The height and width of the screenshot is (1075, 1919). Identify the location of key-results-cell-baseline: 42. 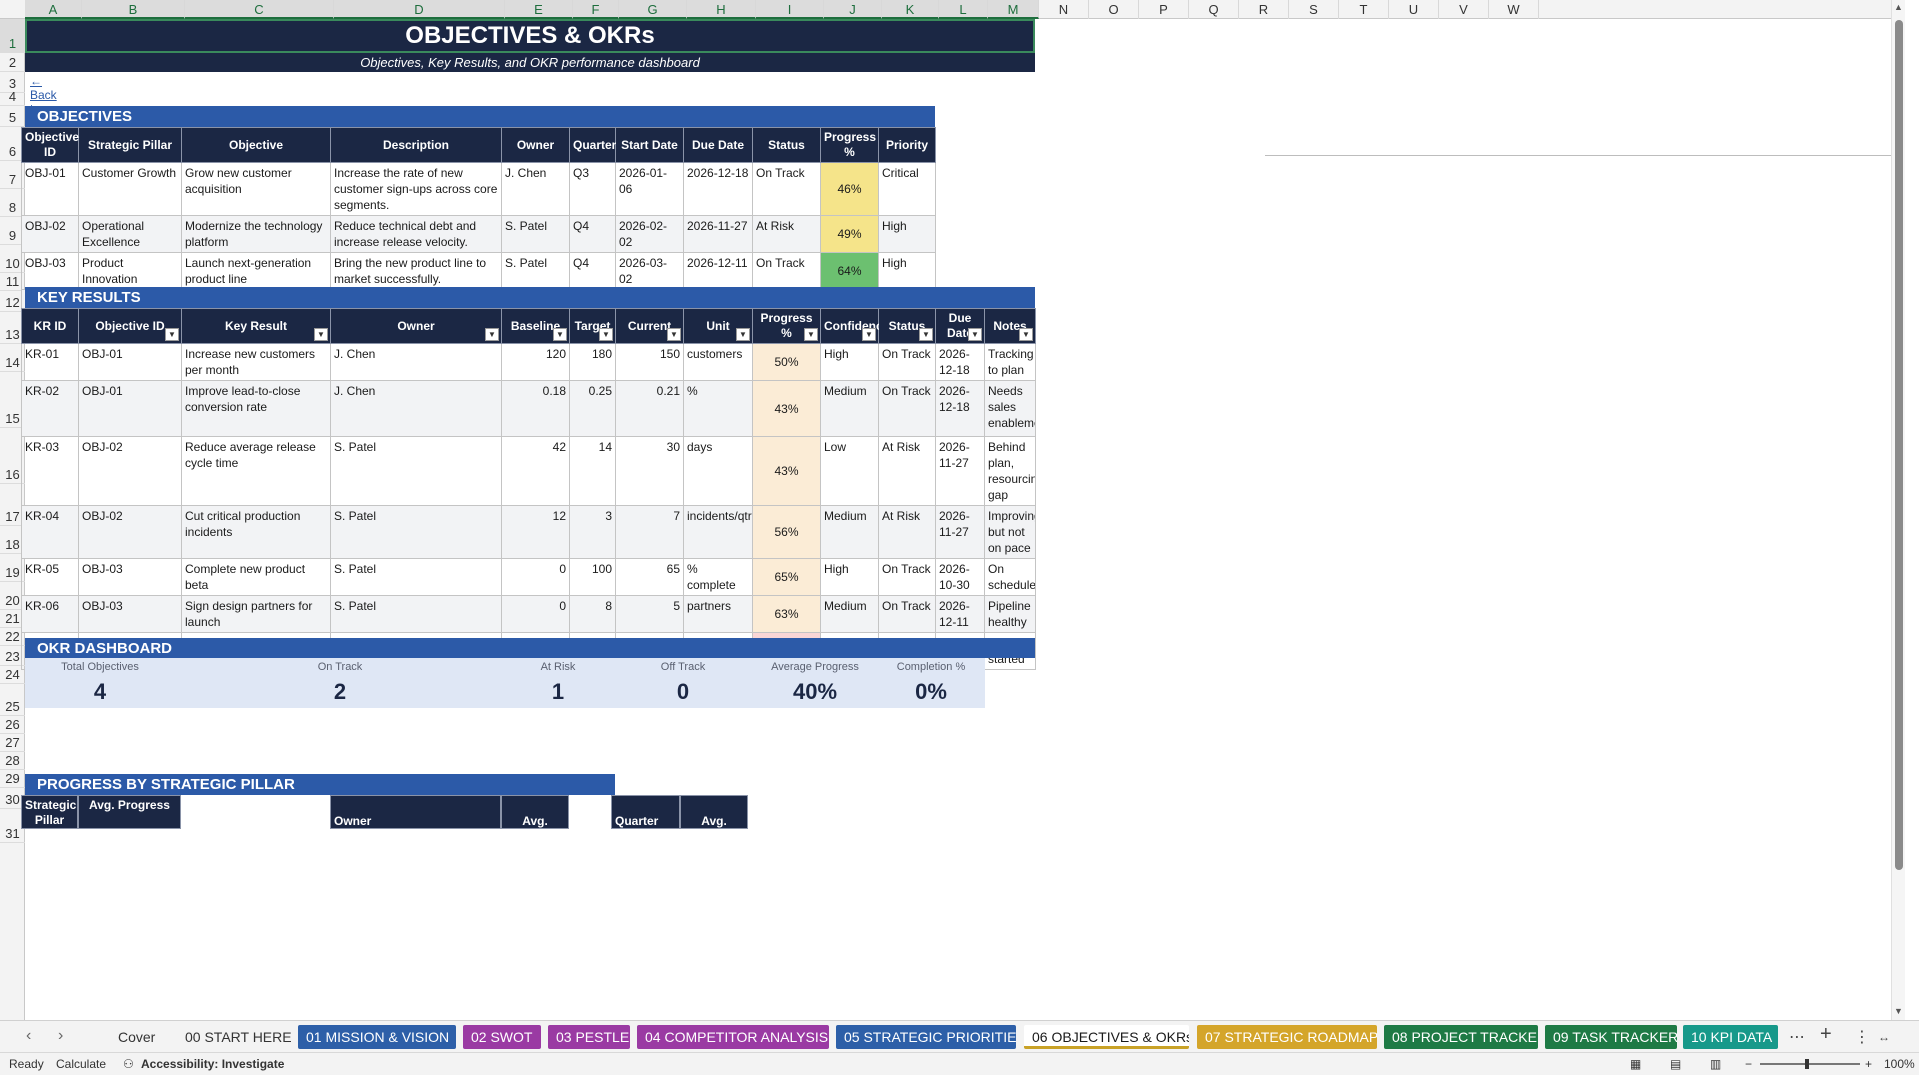
(535, 471).